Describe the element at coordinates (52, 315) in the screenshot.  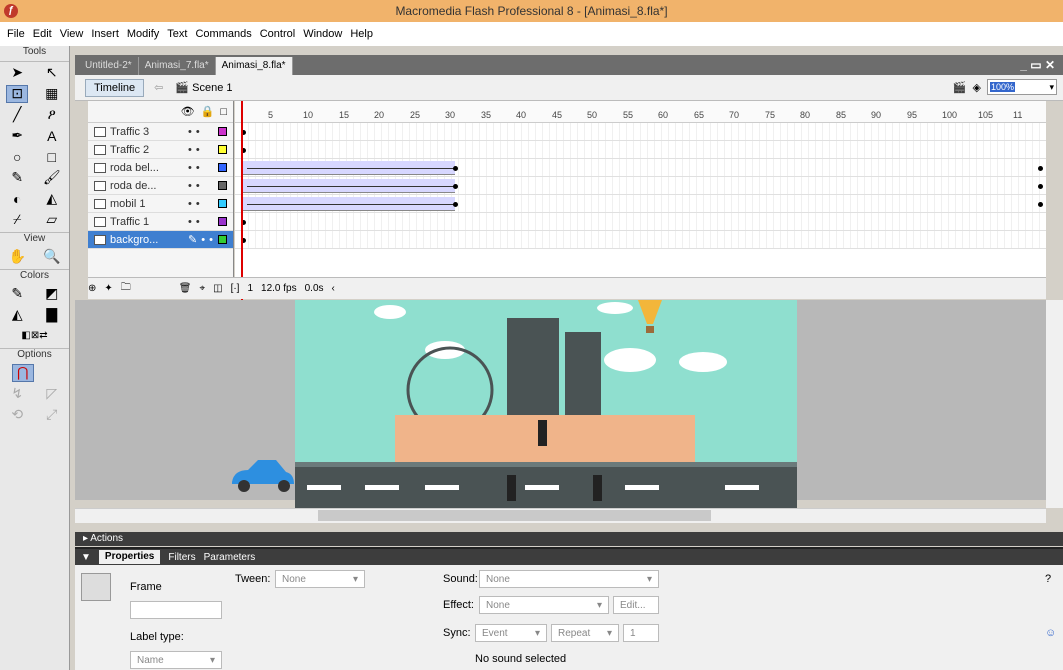
I see `fill-swatch-icon: ▇` at that location.